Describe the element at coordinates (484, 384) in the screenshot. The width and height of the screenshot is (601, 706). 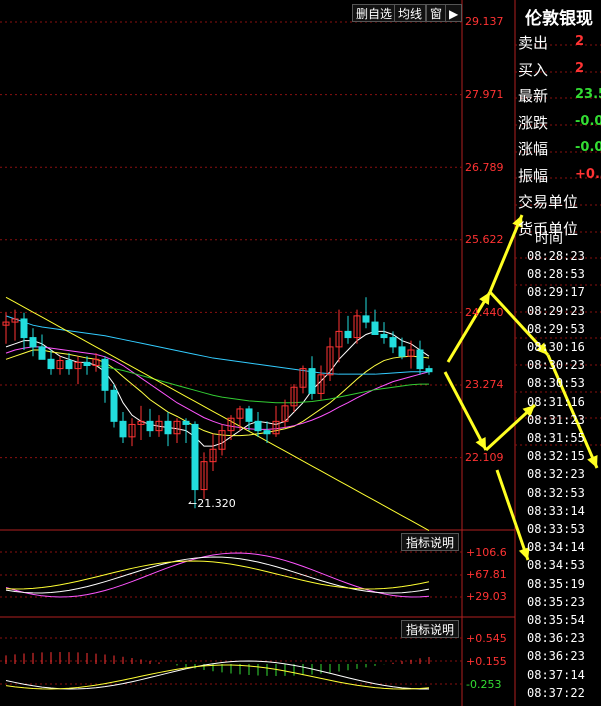
I see `price-tick-label: 23.274` at that location.